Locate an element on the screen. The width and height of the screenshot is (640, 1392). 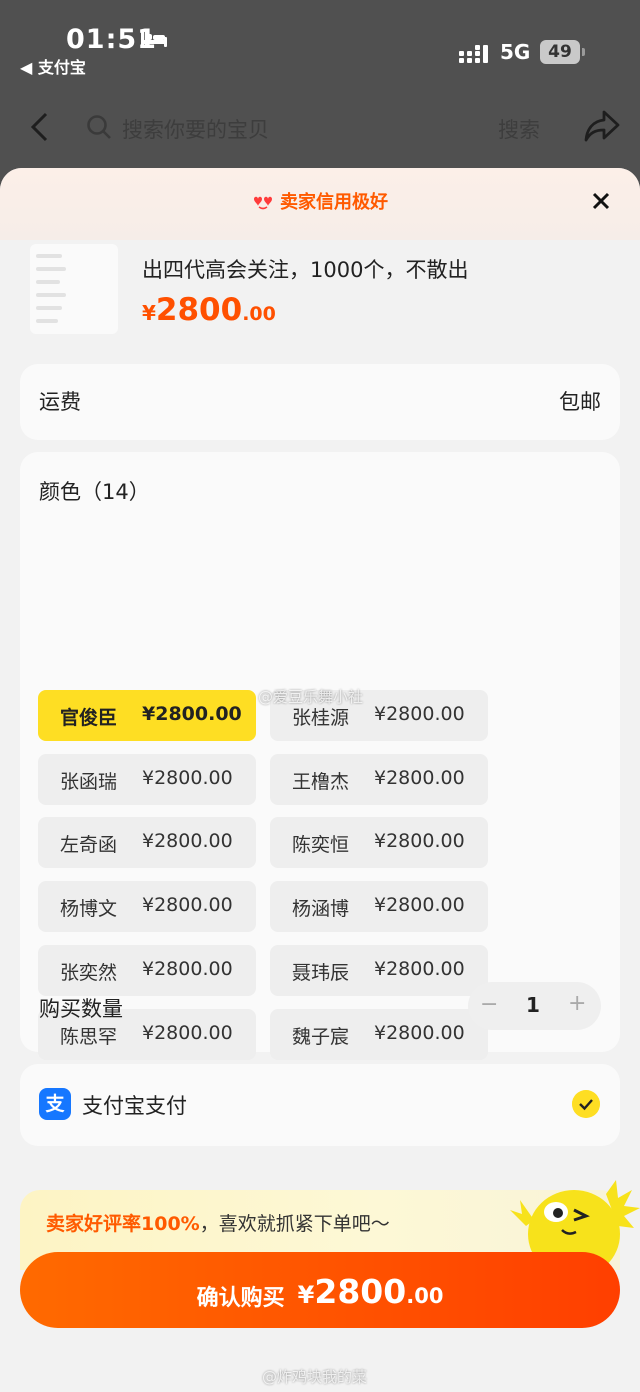
checkmark-icon is located at coordinates (586, 1104).